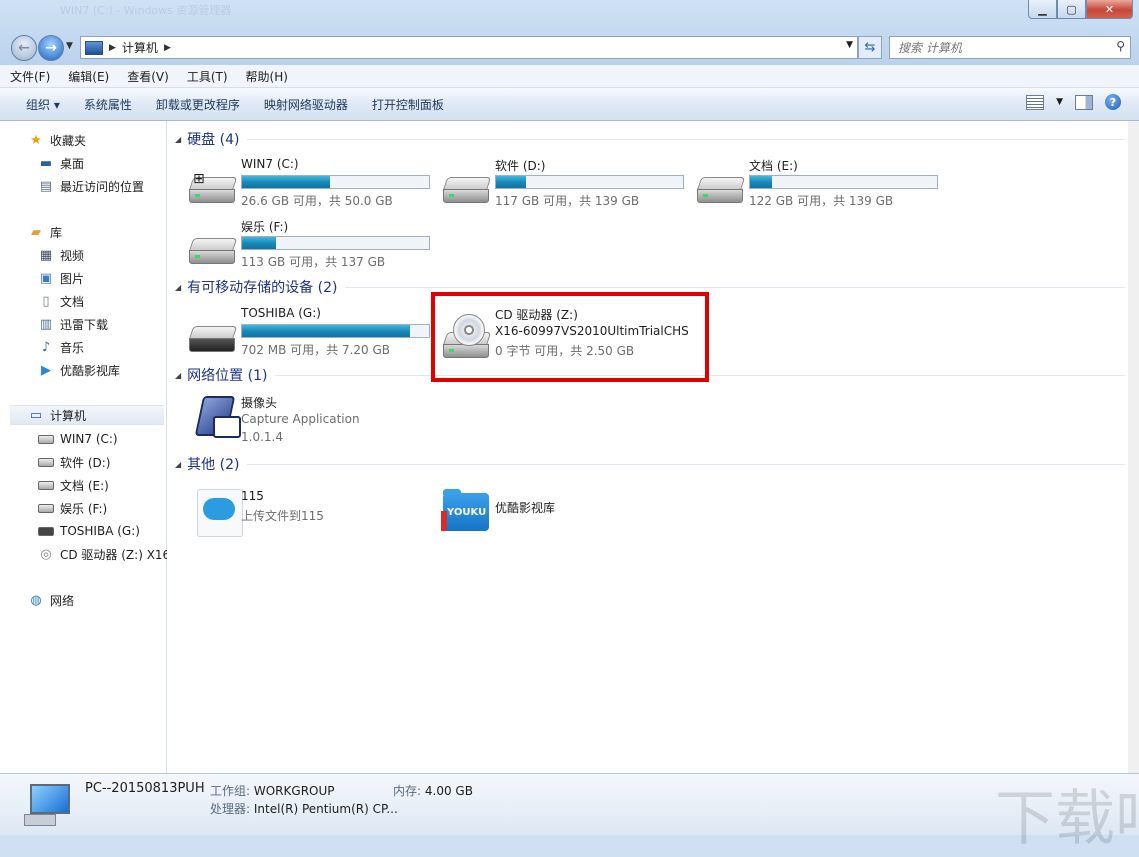  What do you see at coordinates (36, 600) in the screenshot?
I see `network-icon: ◍` at bounding box center [36, 600].